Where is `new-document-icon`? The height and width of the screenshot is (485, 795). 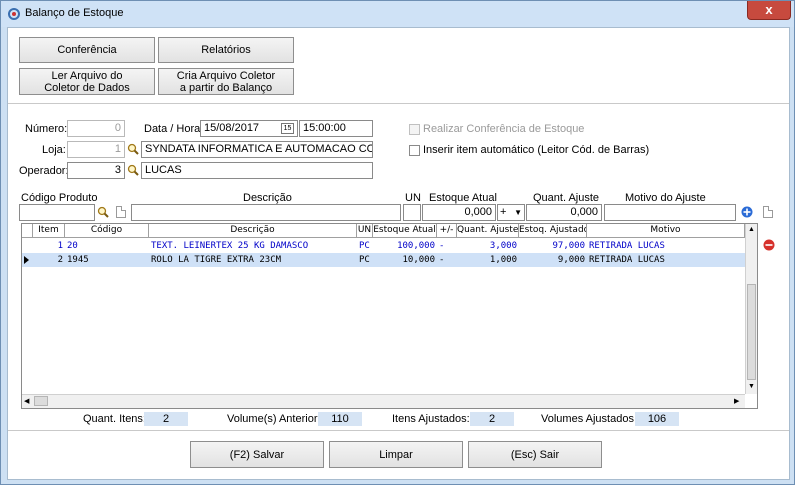
new-document-icon is located at coordinates (768, 212).